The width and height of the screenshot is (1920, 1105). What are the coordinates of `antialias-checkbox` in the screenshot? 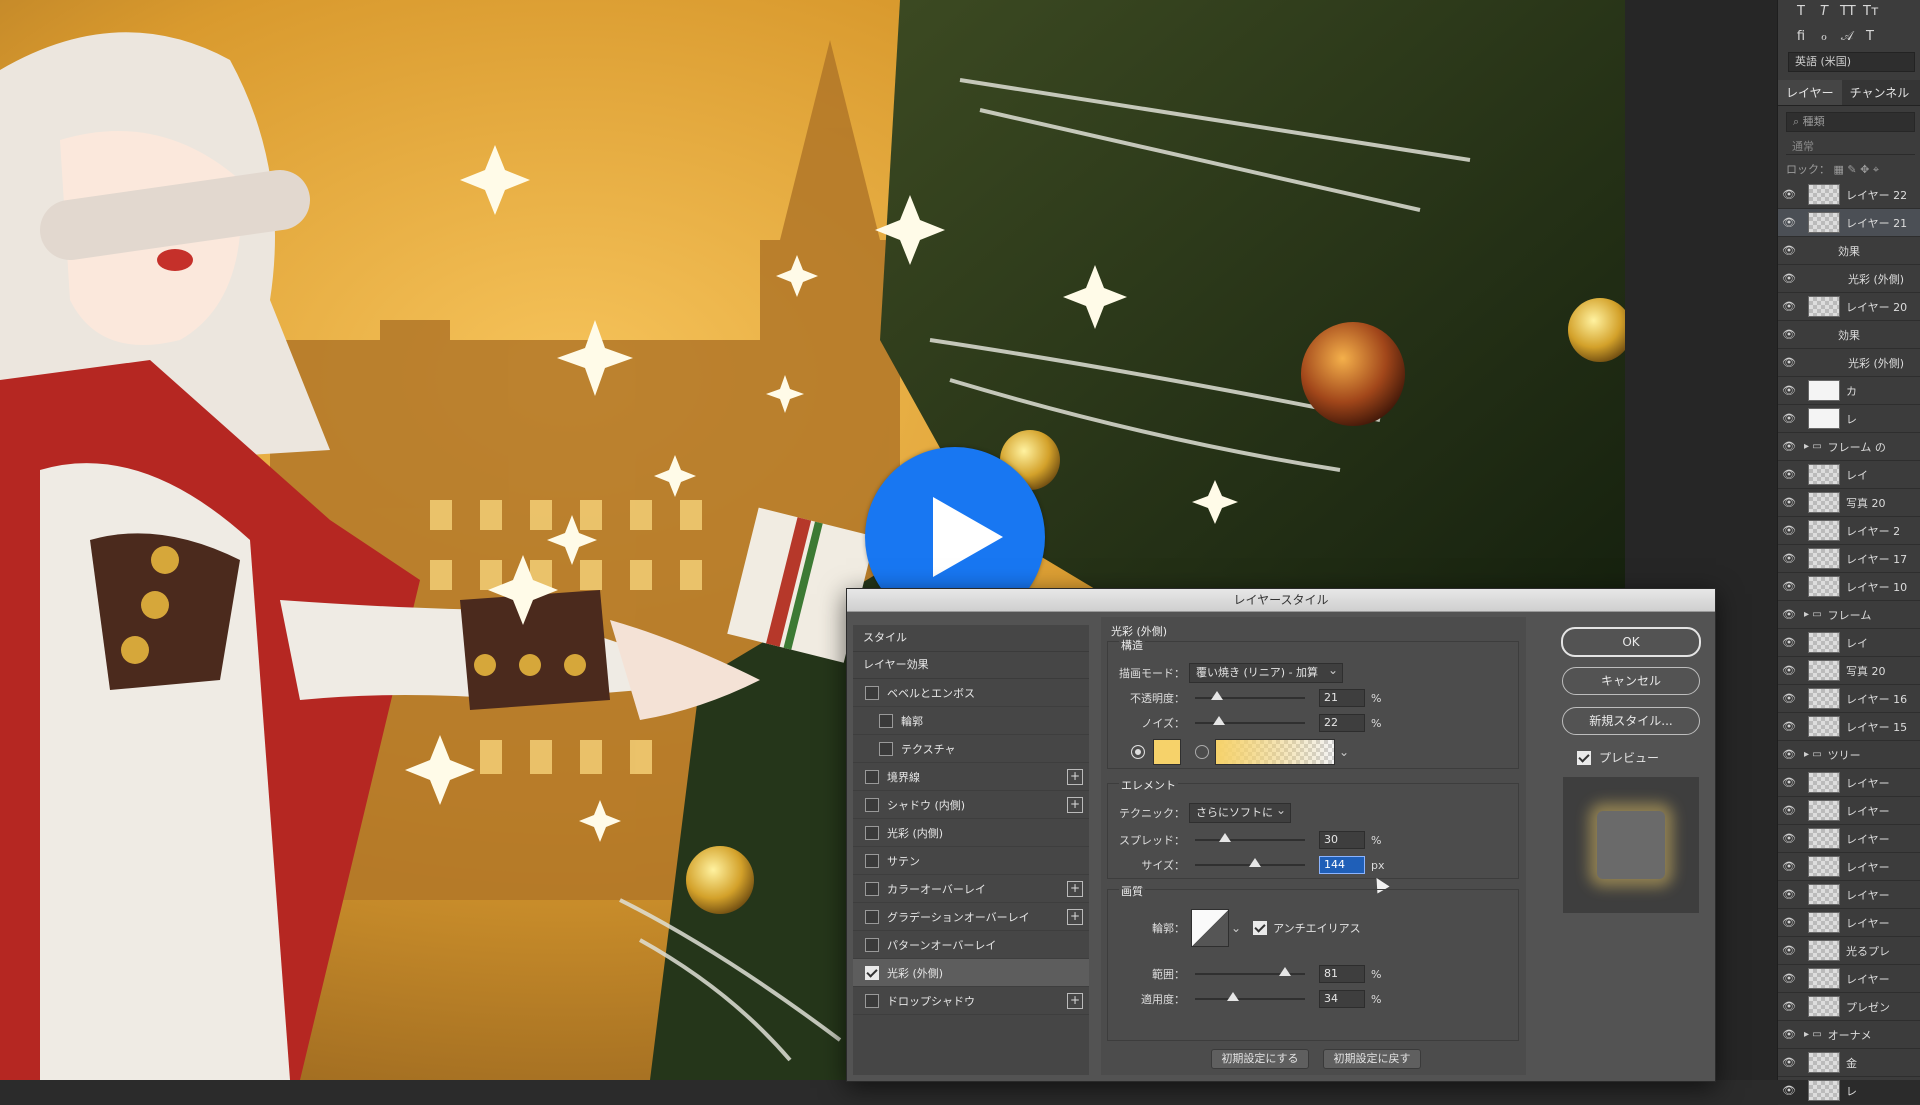 It's located at (1260, 928).